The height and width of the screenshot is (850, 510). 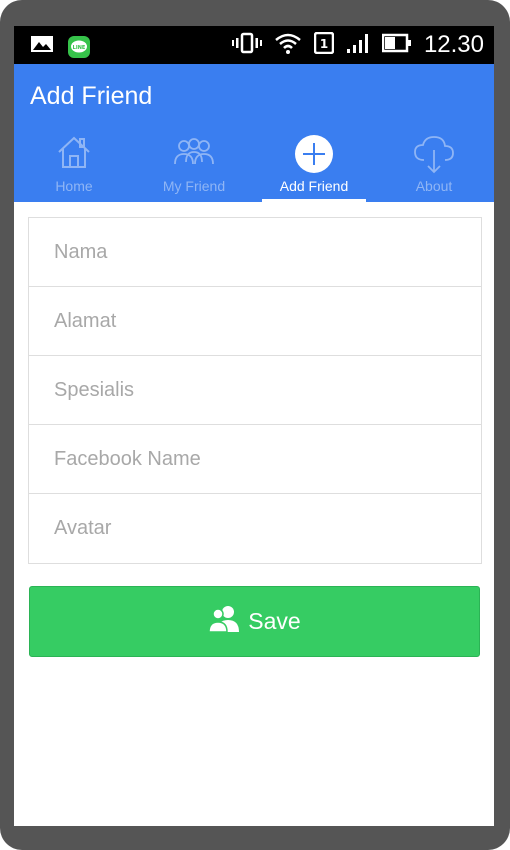 I want to click on status-right-icons: 1 12.30, so click(x=357, y=45).